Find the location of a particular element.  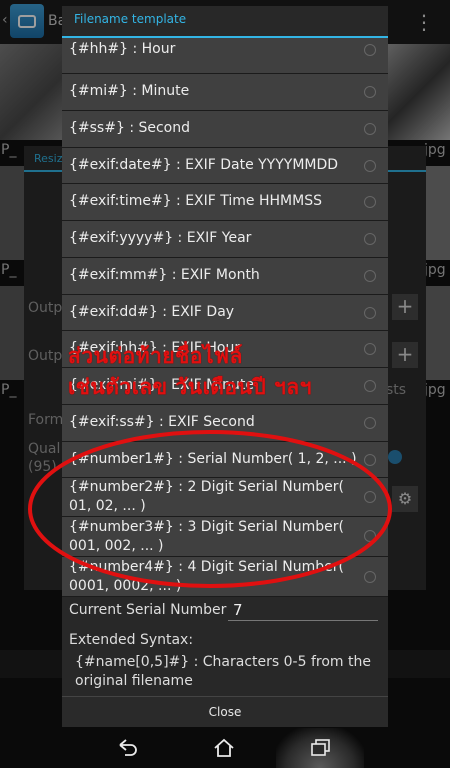

list-item-label: {#mi#} : Minute is located at coordinates (129, 91).